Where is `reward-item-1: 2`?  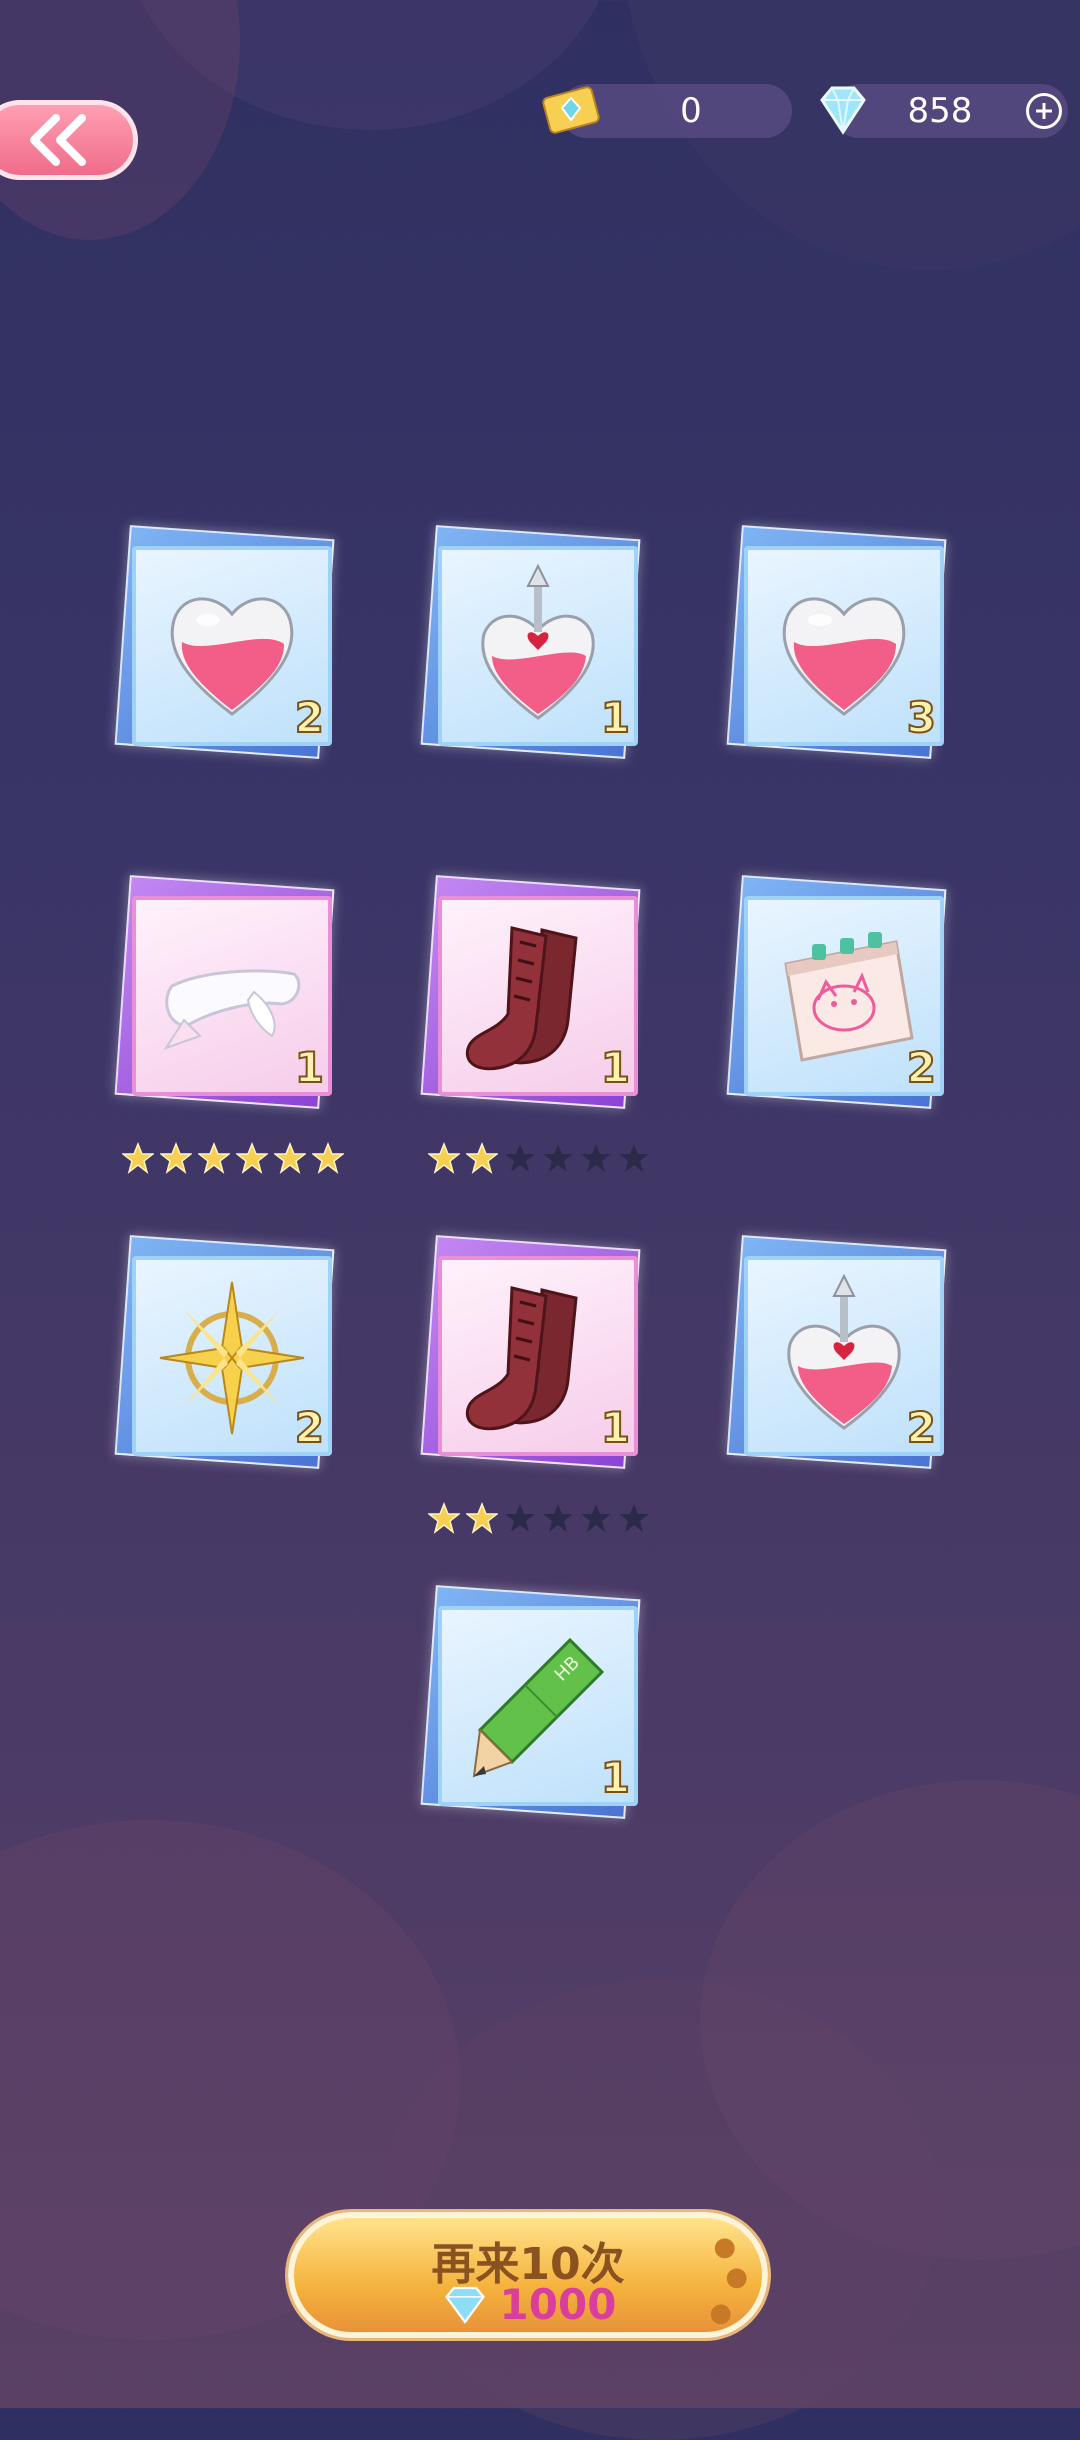
reward-item-1: 2 is located at coordinates (228, 648).